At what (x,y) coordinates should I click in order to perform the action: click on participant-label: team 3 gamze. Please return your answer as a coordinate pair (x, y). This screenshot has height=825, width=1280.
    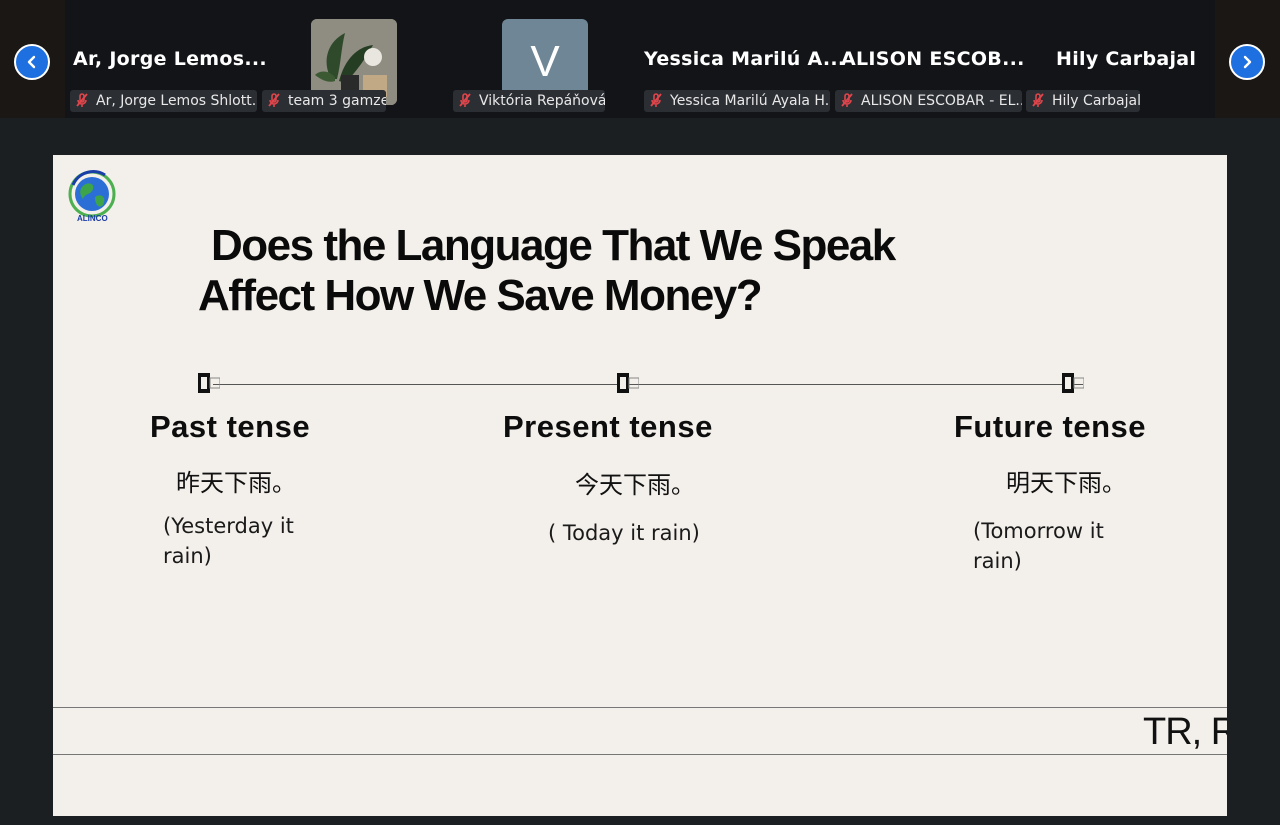
    Looking at the image, I should click on (324, 101).